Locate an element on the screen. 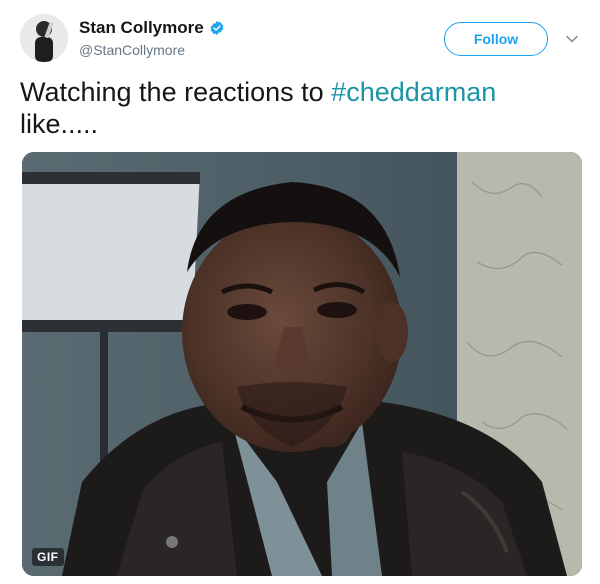 This screenshot has width=600, height=584. follow-button: Follow is located at coordinates (496, 39).